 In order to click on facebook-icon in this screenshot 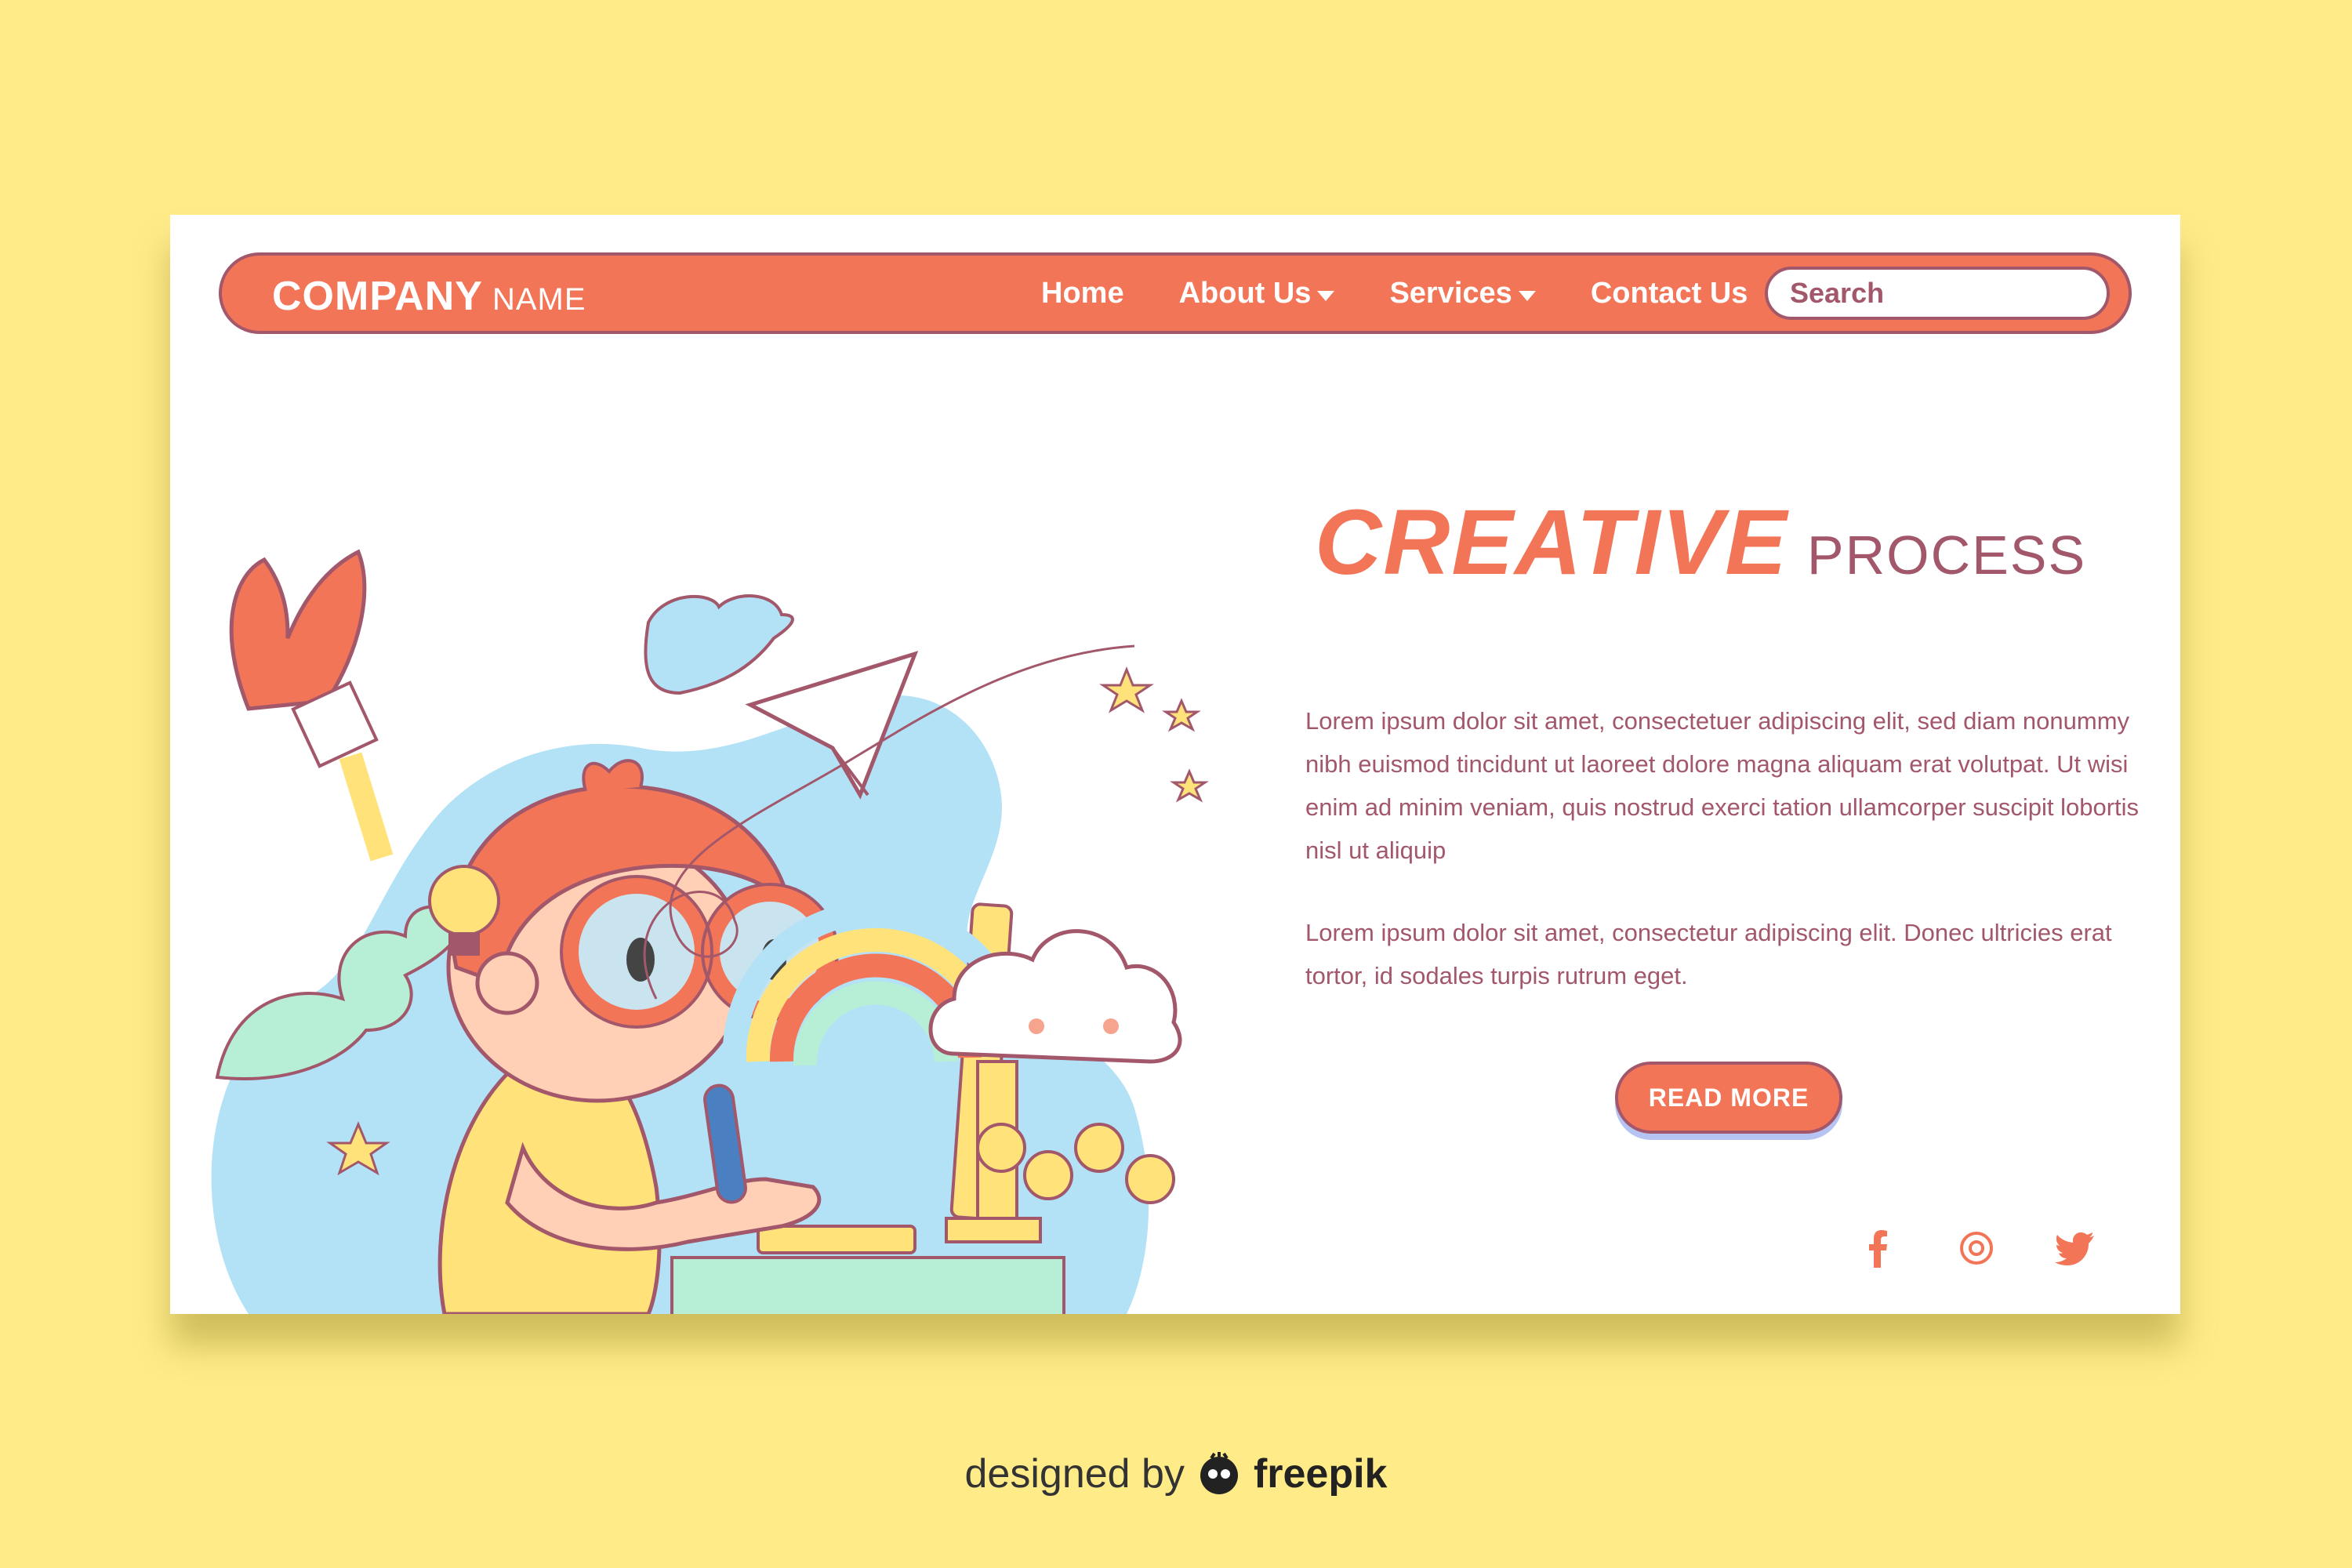, I will do `click(1878, 1249)`.